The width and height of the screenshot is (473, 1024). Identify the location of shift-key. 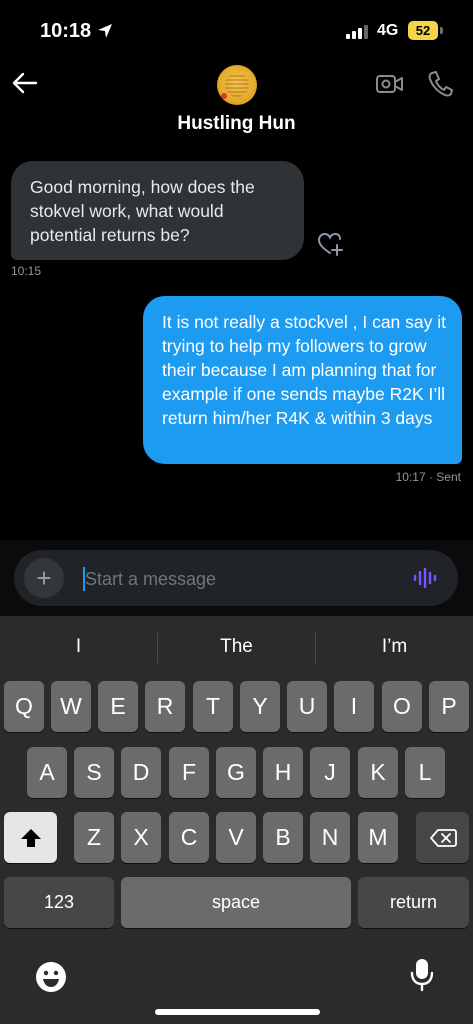
(30, 837).